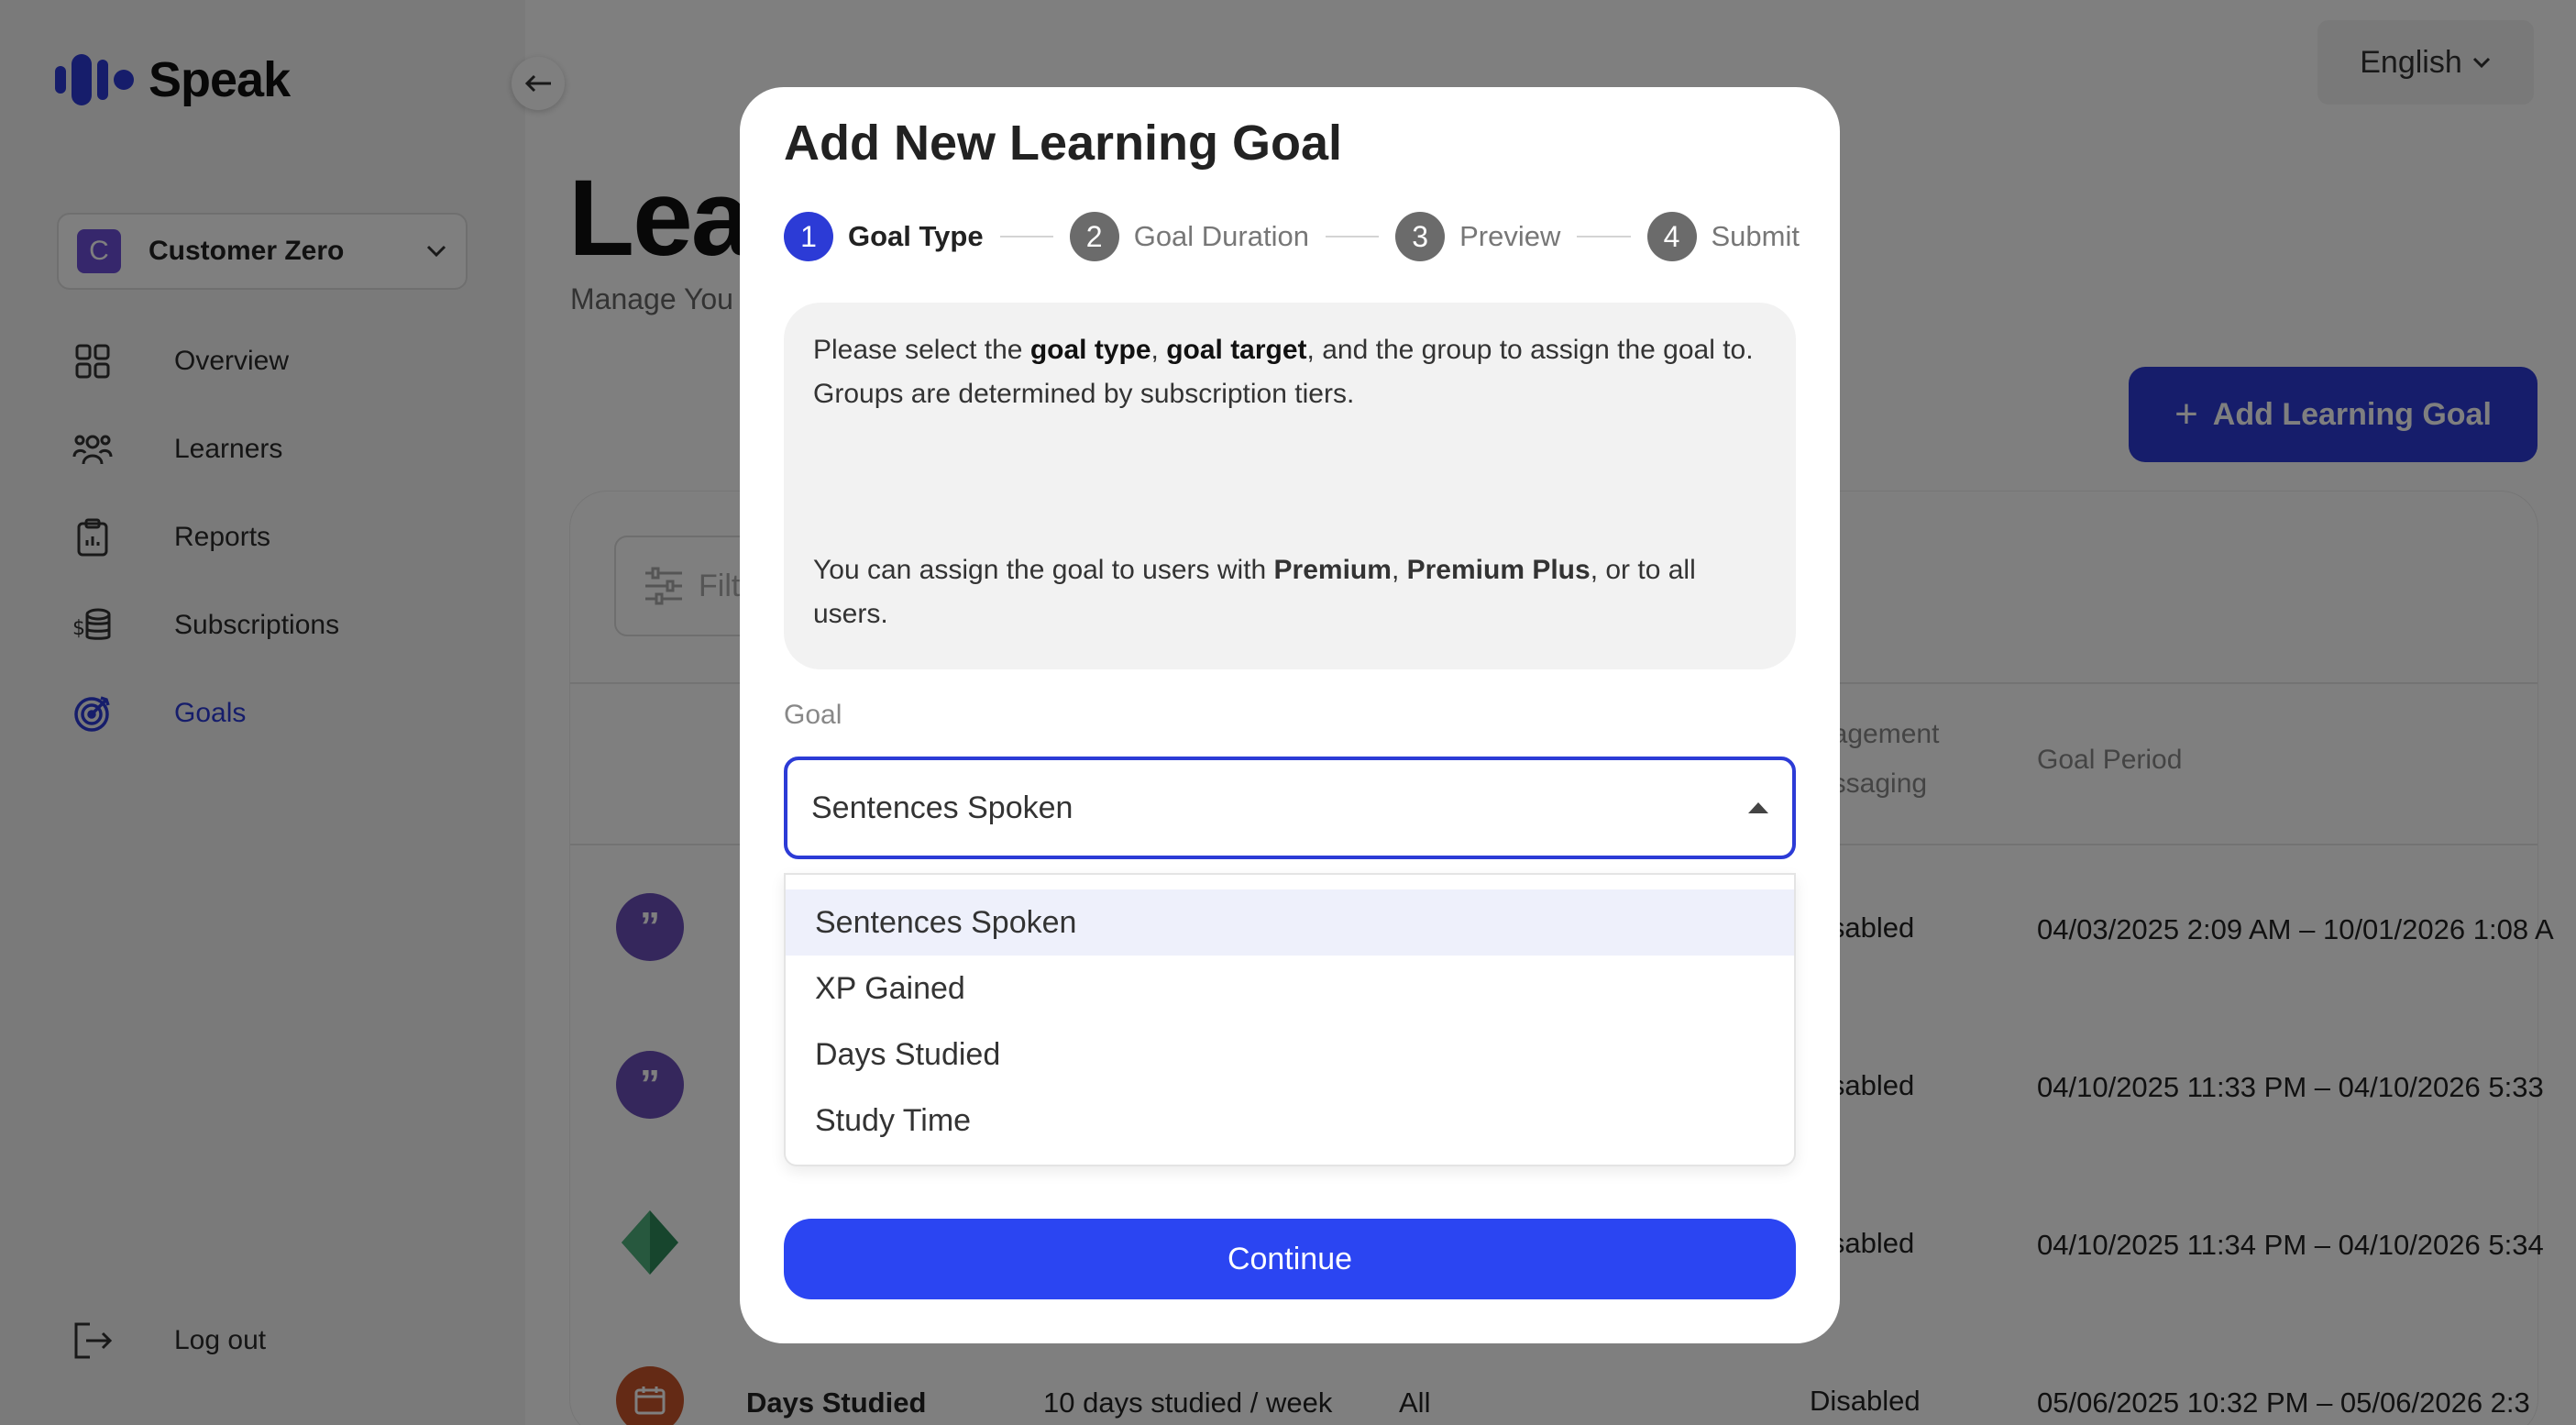 This screenshot has width=2576, height=1425. Describe the element at coordinates (1420, 236) in the screenshot. I see `step-number: 3` at that location.